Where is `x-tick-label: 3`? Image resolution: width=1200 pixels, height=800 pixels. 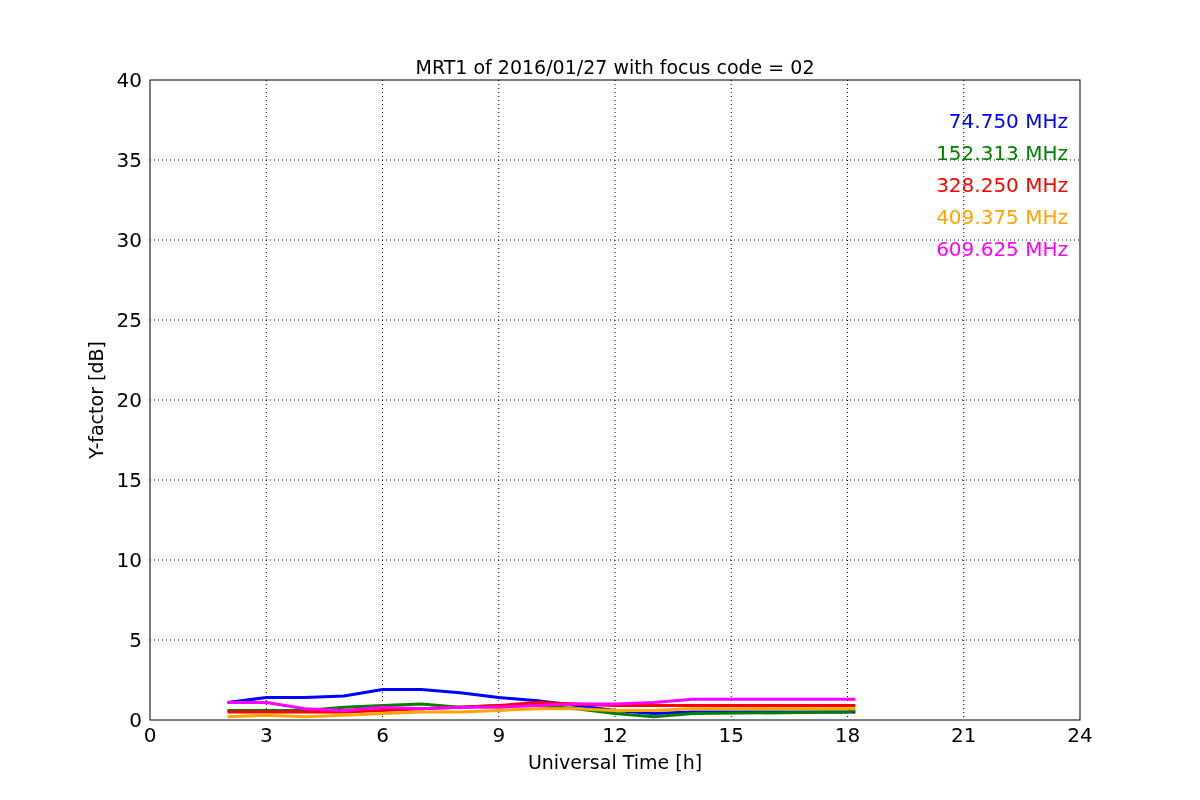
x-tick-label: 3 is located at coordinates (266, 735).